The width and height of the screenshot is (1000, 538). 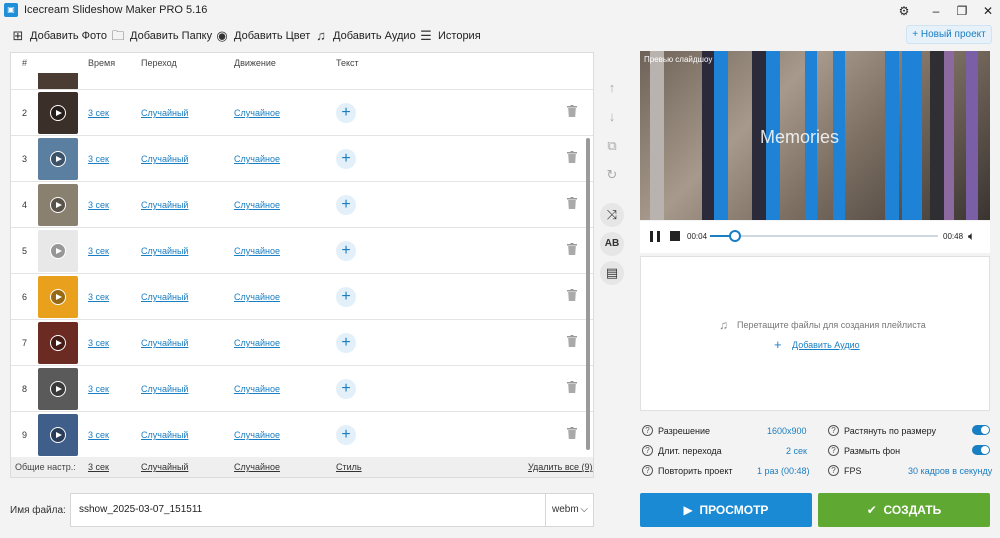 I want to click on global-transition-link: Случайный, so click(x=164, y=467).